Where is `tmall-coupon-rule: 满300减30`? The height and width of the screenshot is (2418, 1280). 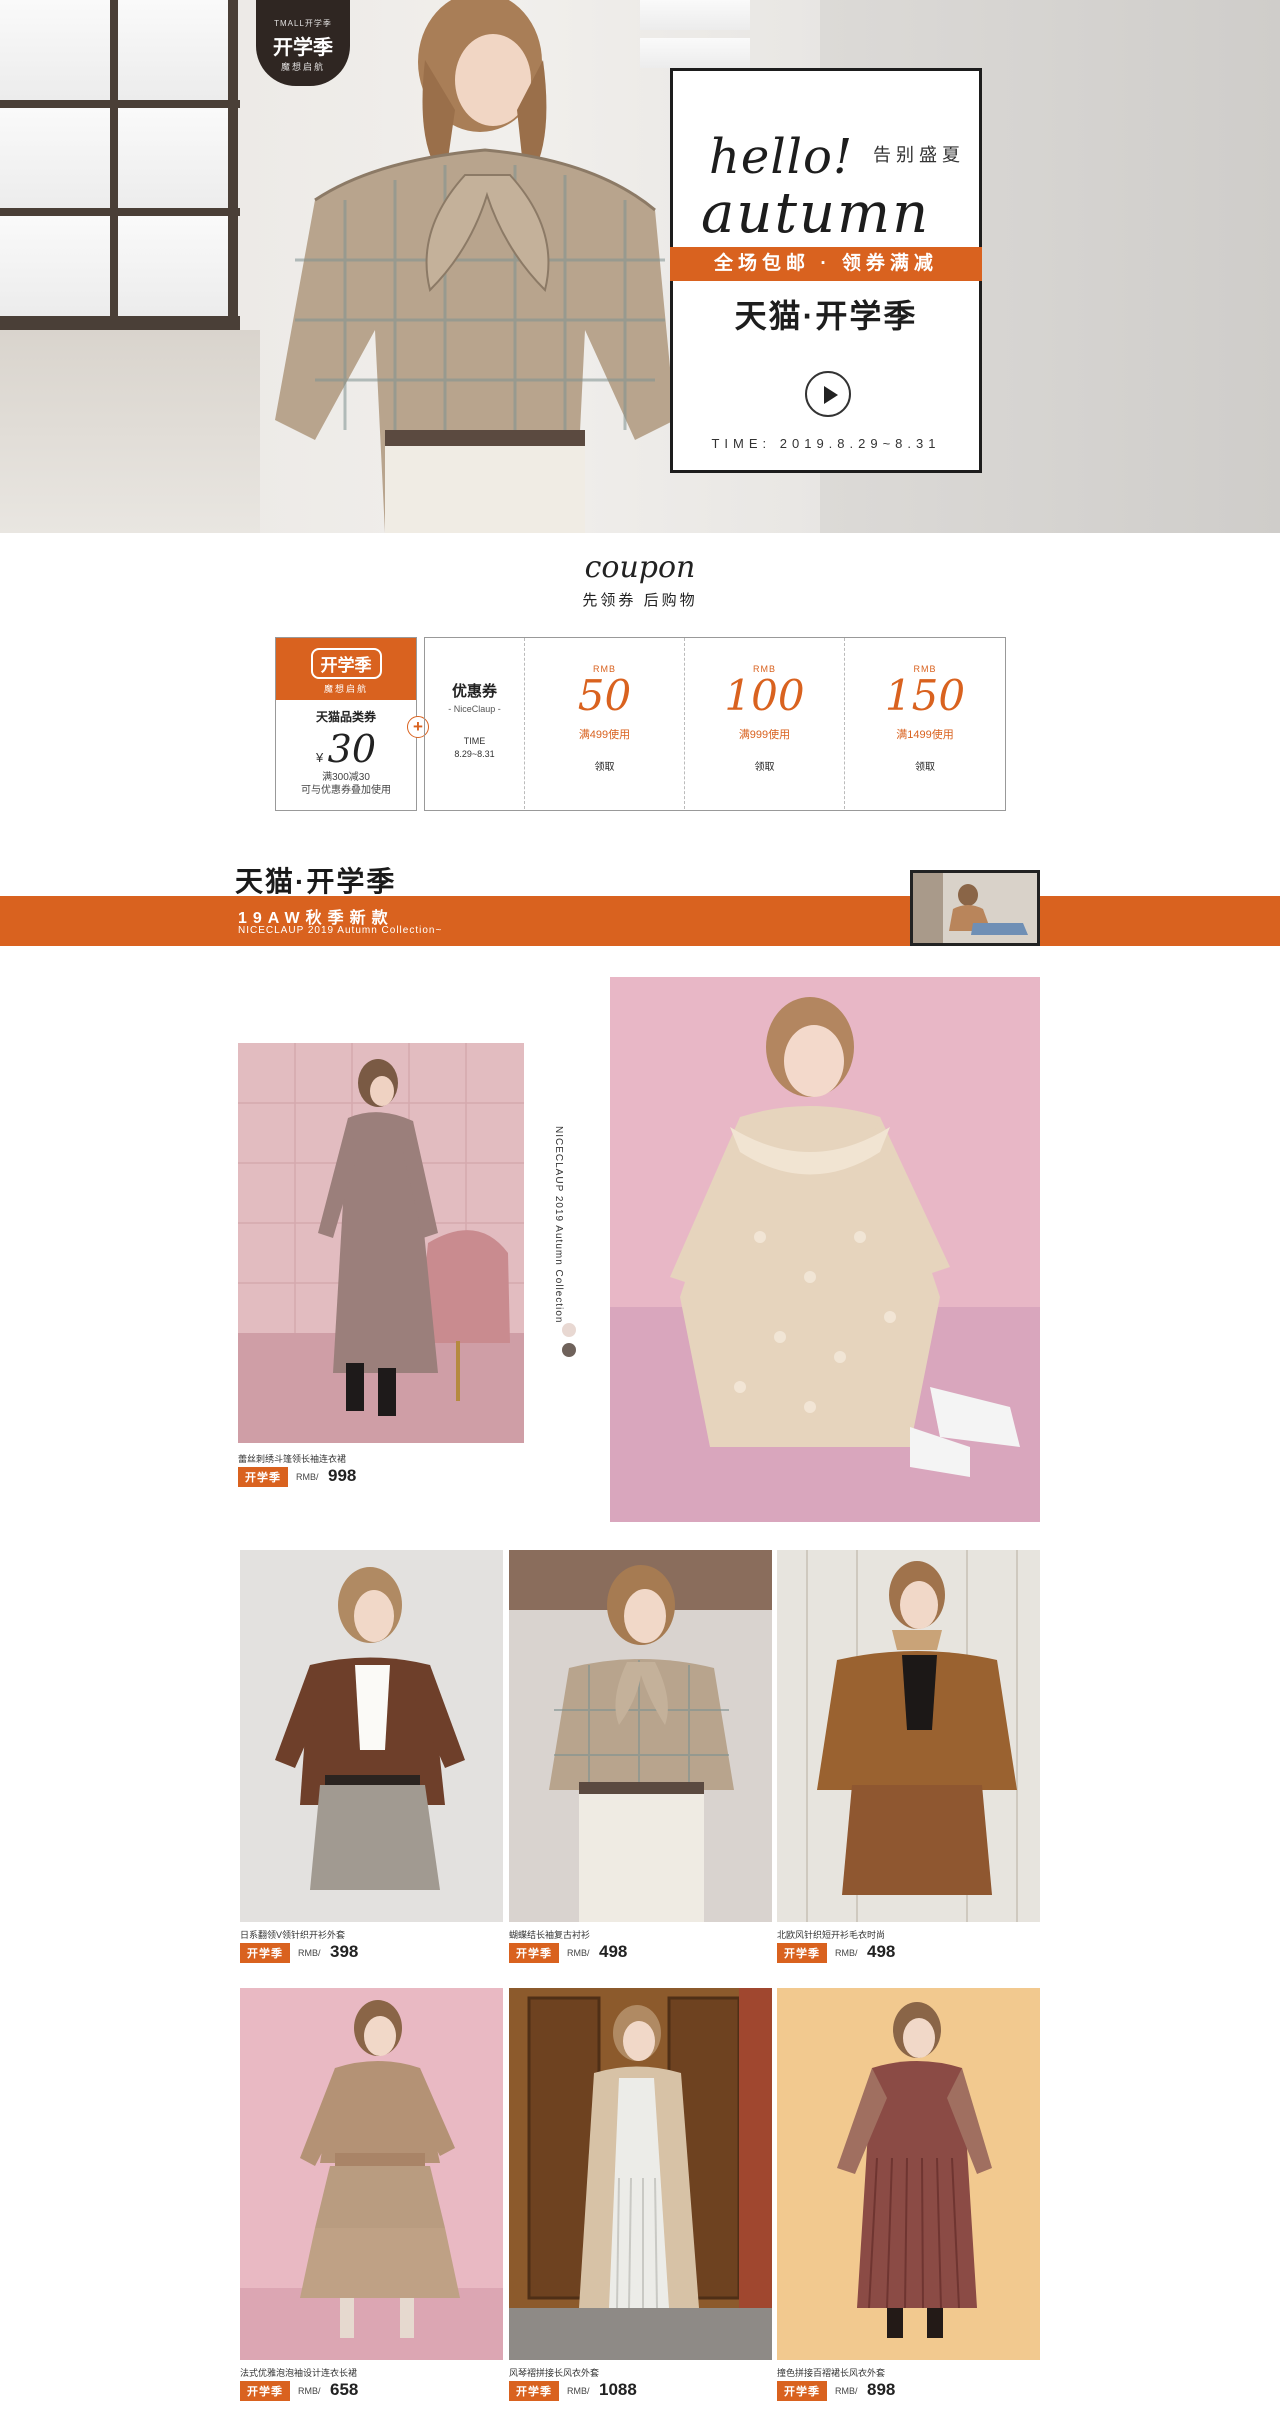
tmall-coupon-rule: 满300减30 is located at coordinates (346, 777).